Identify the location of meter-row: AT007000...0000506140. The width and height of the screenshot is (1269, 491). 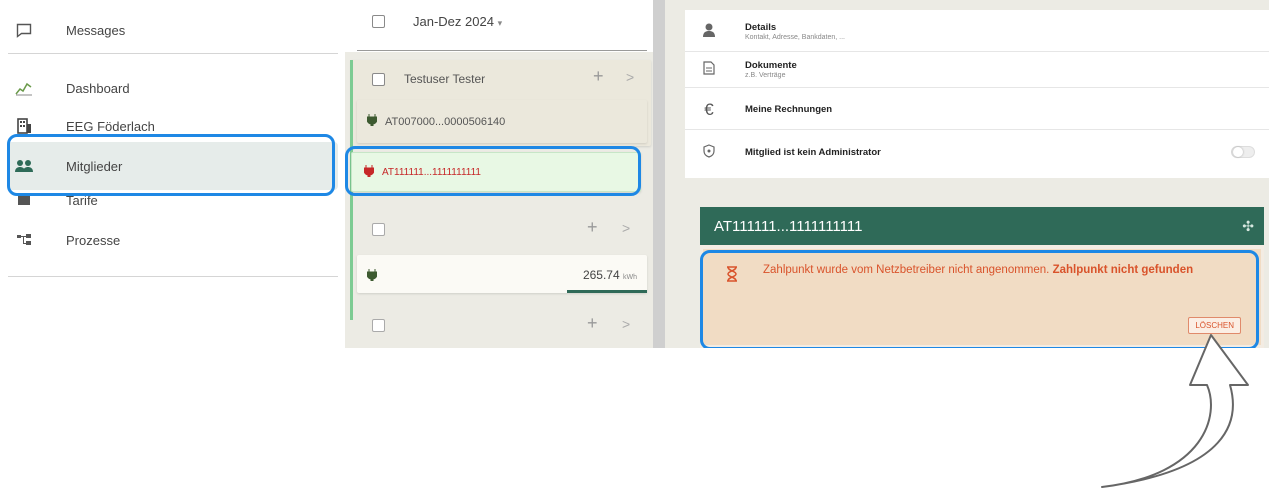
(502, 121).